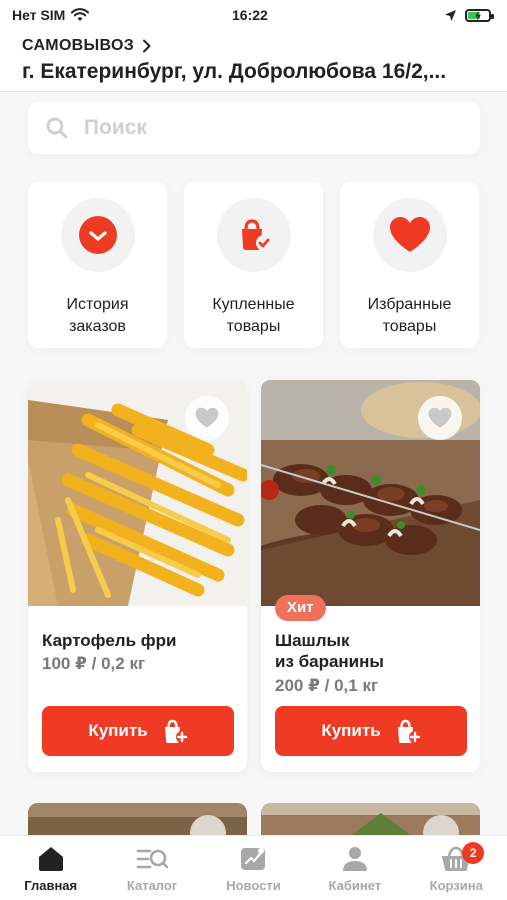 This screenshot has height=900, width=507. I want to click on product-price: 200 ₽ / 0,1 кг, so click(327, 685).